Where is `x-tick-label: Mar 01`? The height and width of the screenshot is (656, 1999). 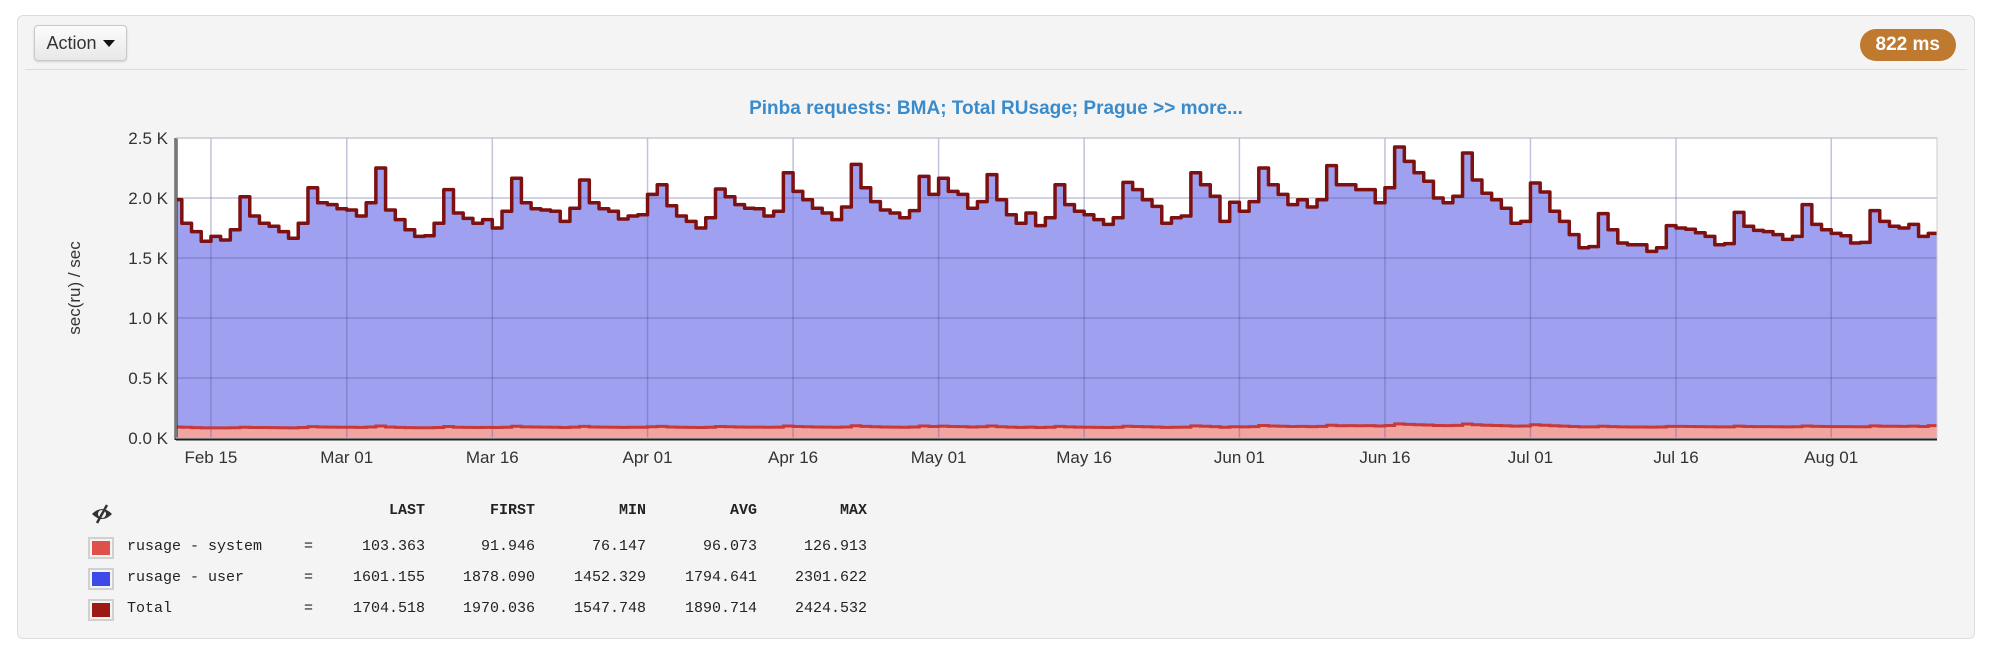 x-tick-label: Mar 01 is located at coordinates (346, 457).